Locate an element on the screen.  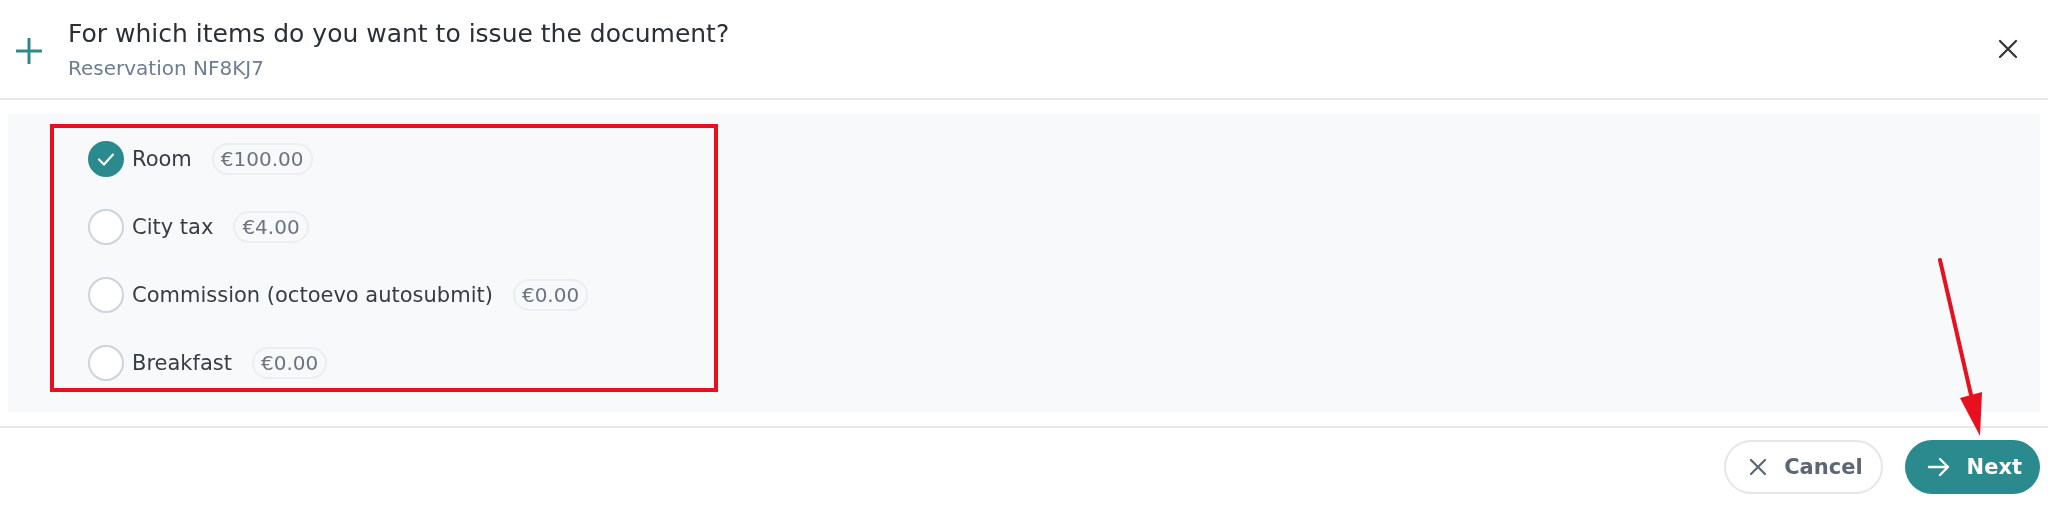
next-button: Next is located at coordinates (1972, 467).